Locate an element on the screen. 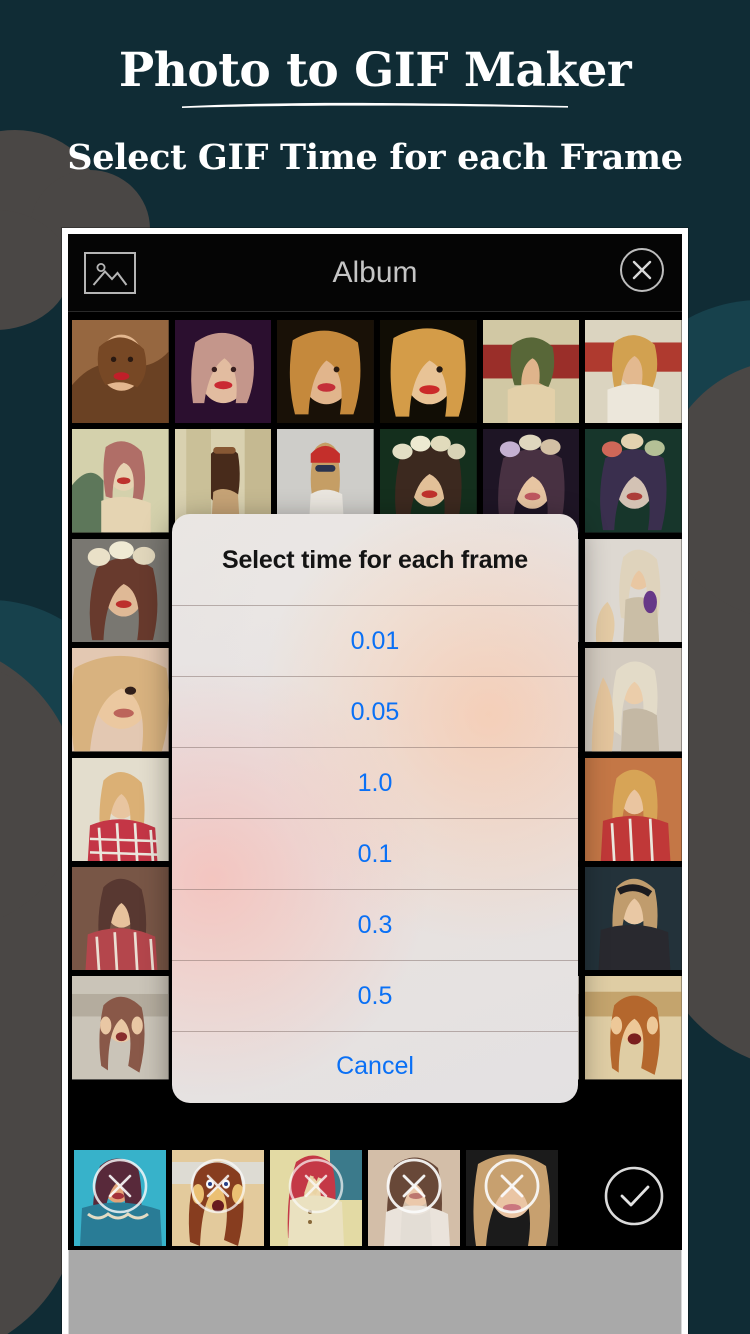 This screenshot has height=1334, width=750. close-circle-icon is located at coordinates (642, 272).